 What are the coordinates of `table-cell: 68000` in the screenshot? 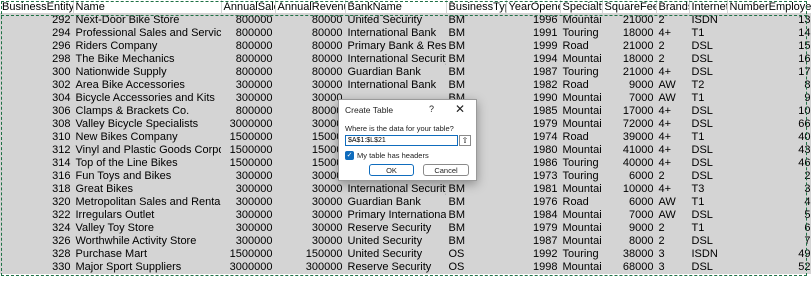 It's located at (629, 267).